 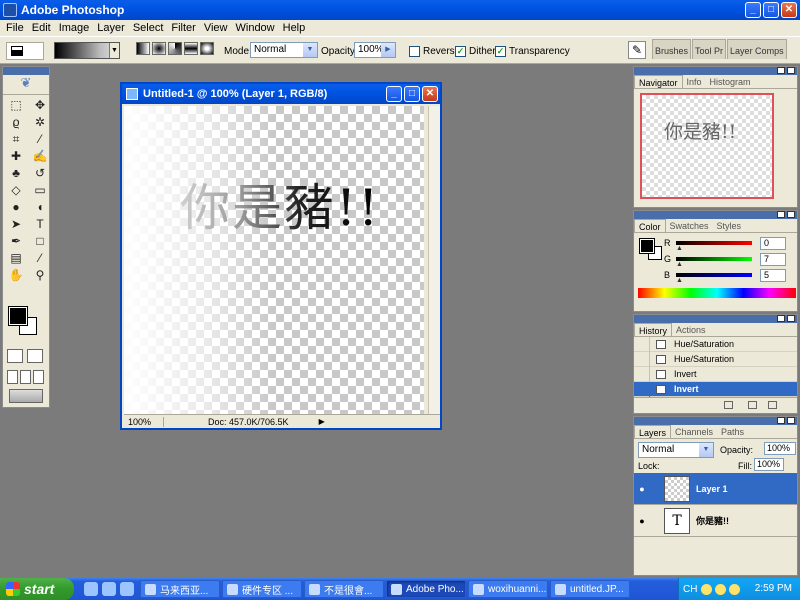 What do you see at coordinates (16, 105) in the screenshot?
I see `marquee-tool-icon: ⬚` at bounding box center [16, 105].